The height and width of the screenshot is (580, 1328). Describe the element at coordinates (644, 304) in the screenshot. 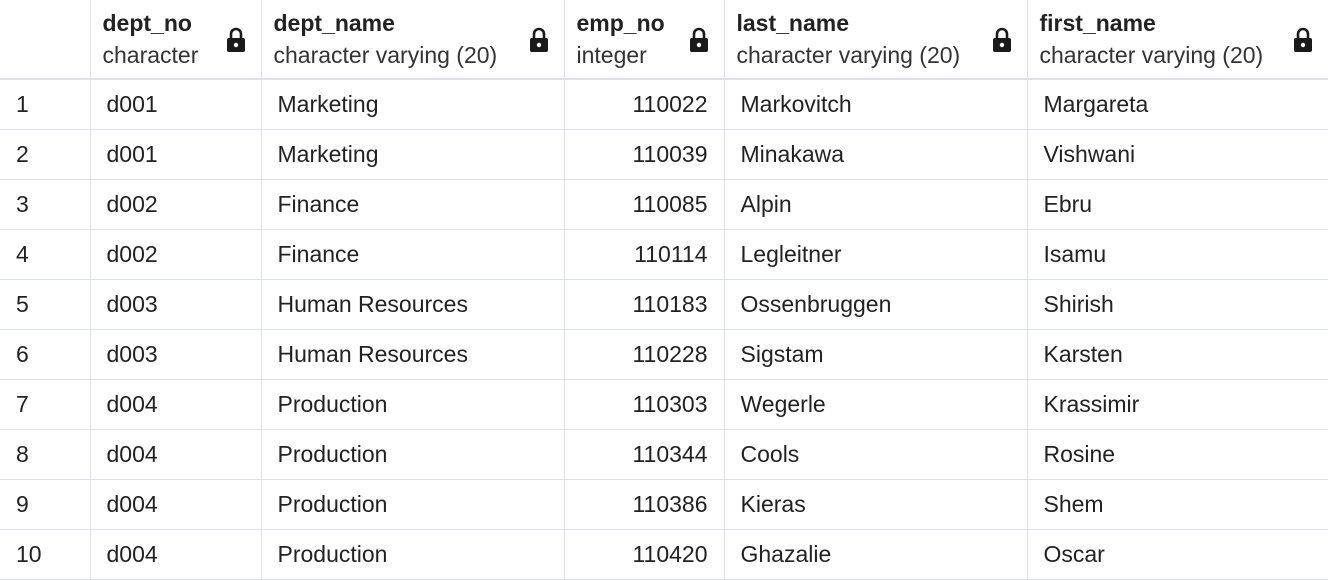

I see `cell-emp-no: 110183` at that location.